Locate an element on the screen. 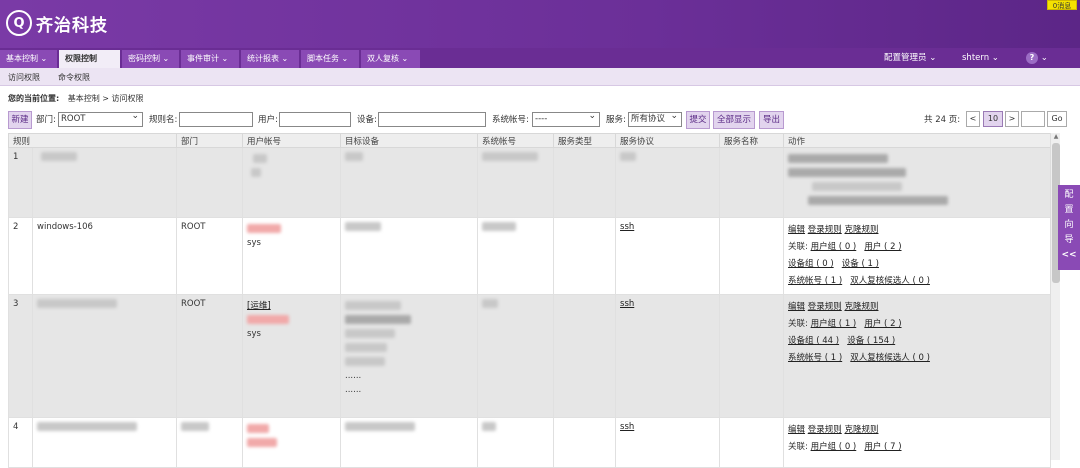  device-group-link: 设备组 ( 44 ) is located at coordinates (813, 341).